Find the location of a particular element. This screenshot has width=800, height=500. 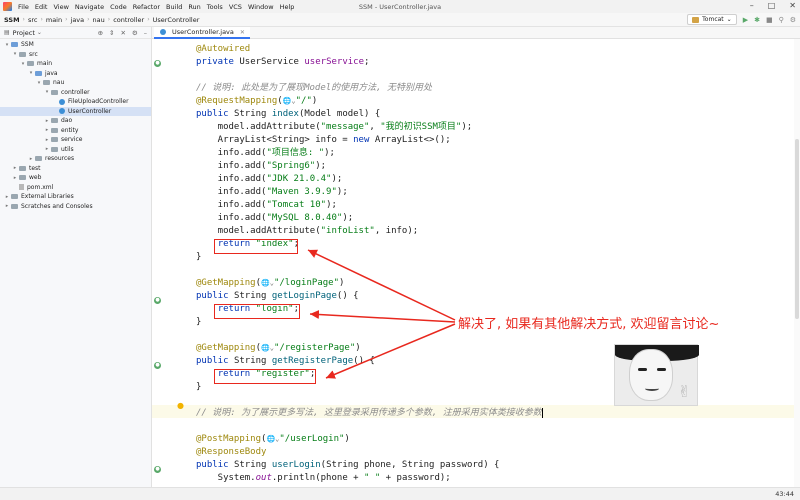

tree-item: ▸ External Libraries is located at coordinates (75, 197).